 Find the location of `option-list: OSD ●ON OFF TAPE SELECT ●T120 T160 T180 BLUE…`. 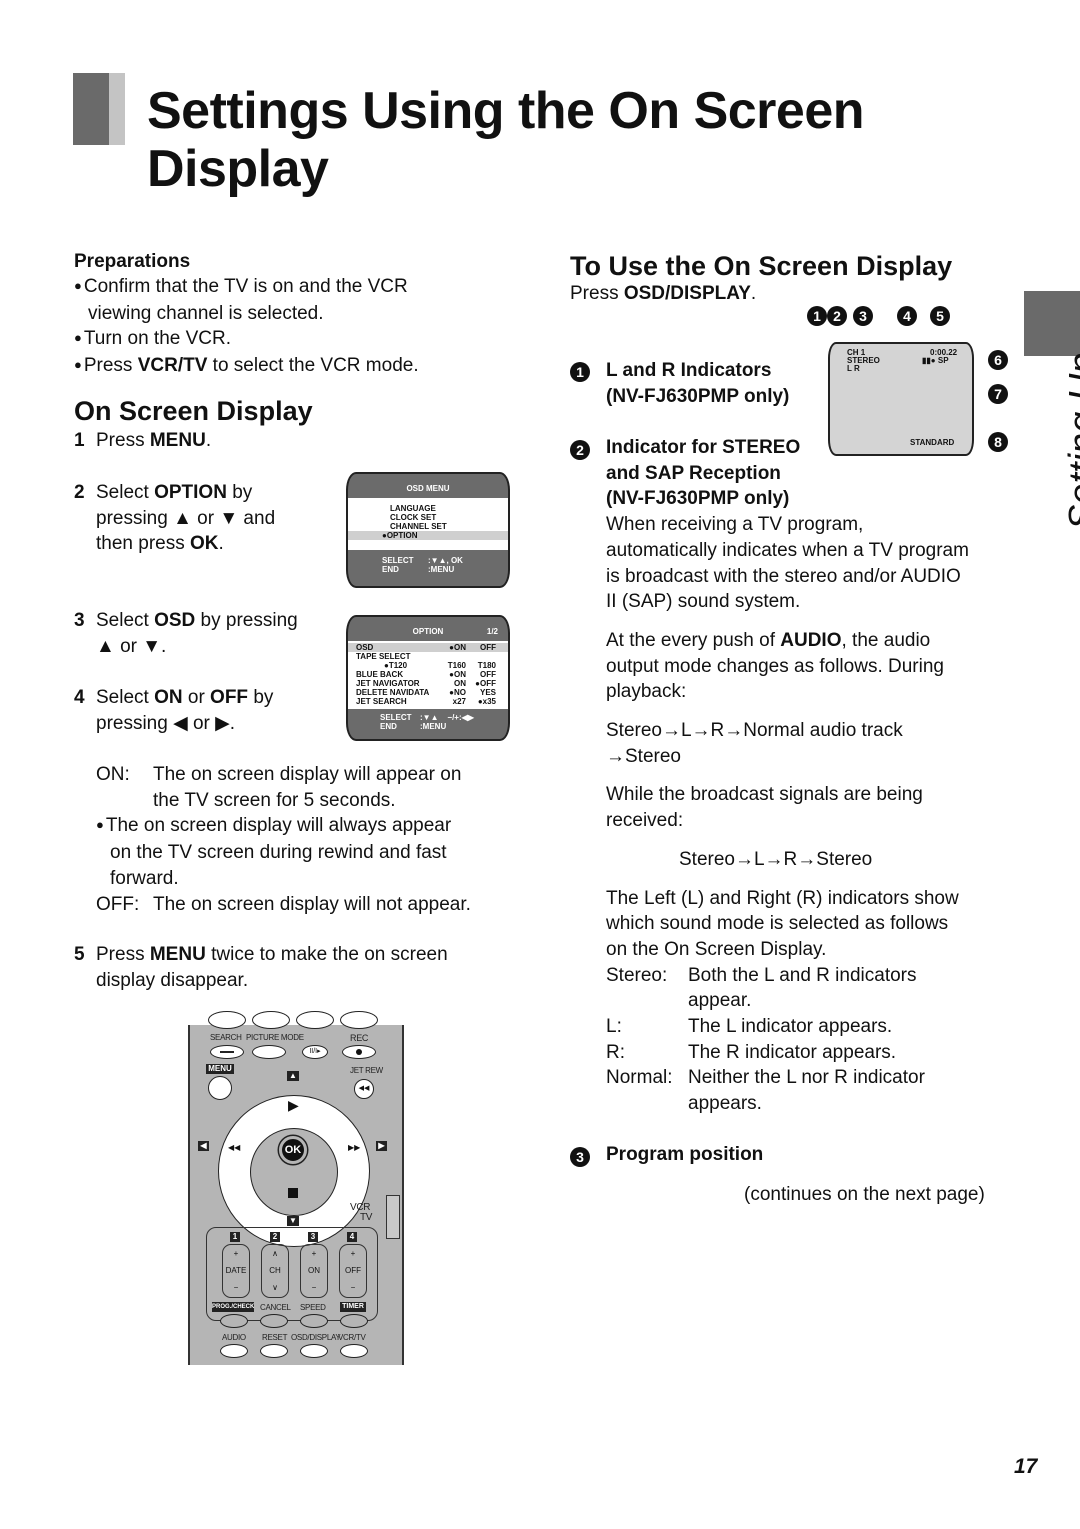

option-list: OSD ●ON OFF TAPE SELECT ●T120 T160 T180 BLUE… is located at coordinates (428, 675).